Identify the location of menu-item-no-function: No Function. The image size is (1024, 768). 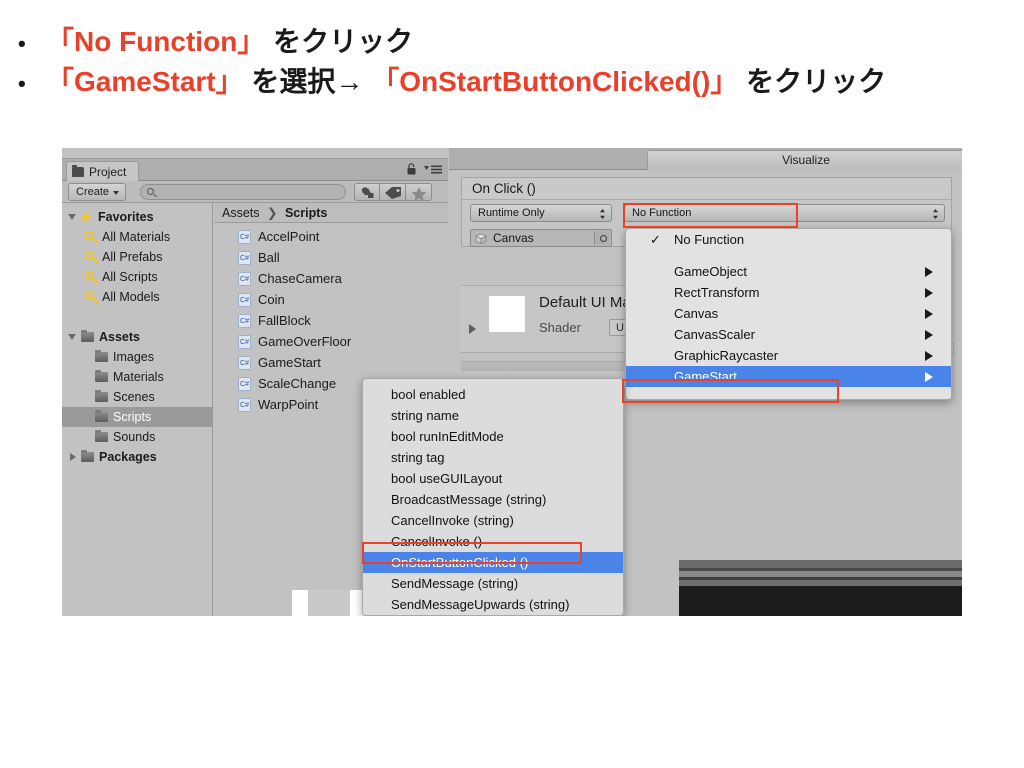
(788, 239).